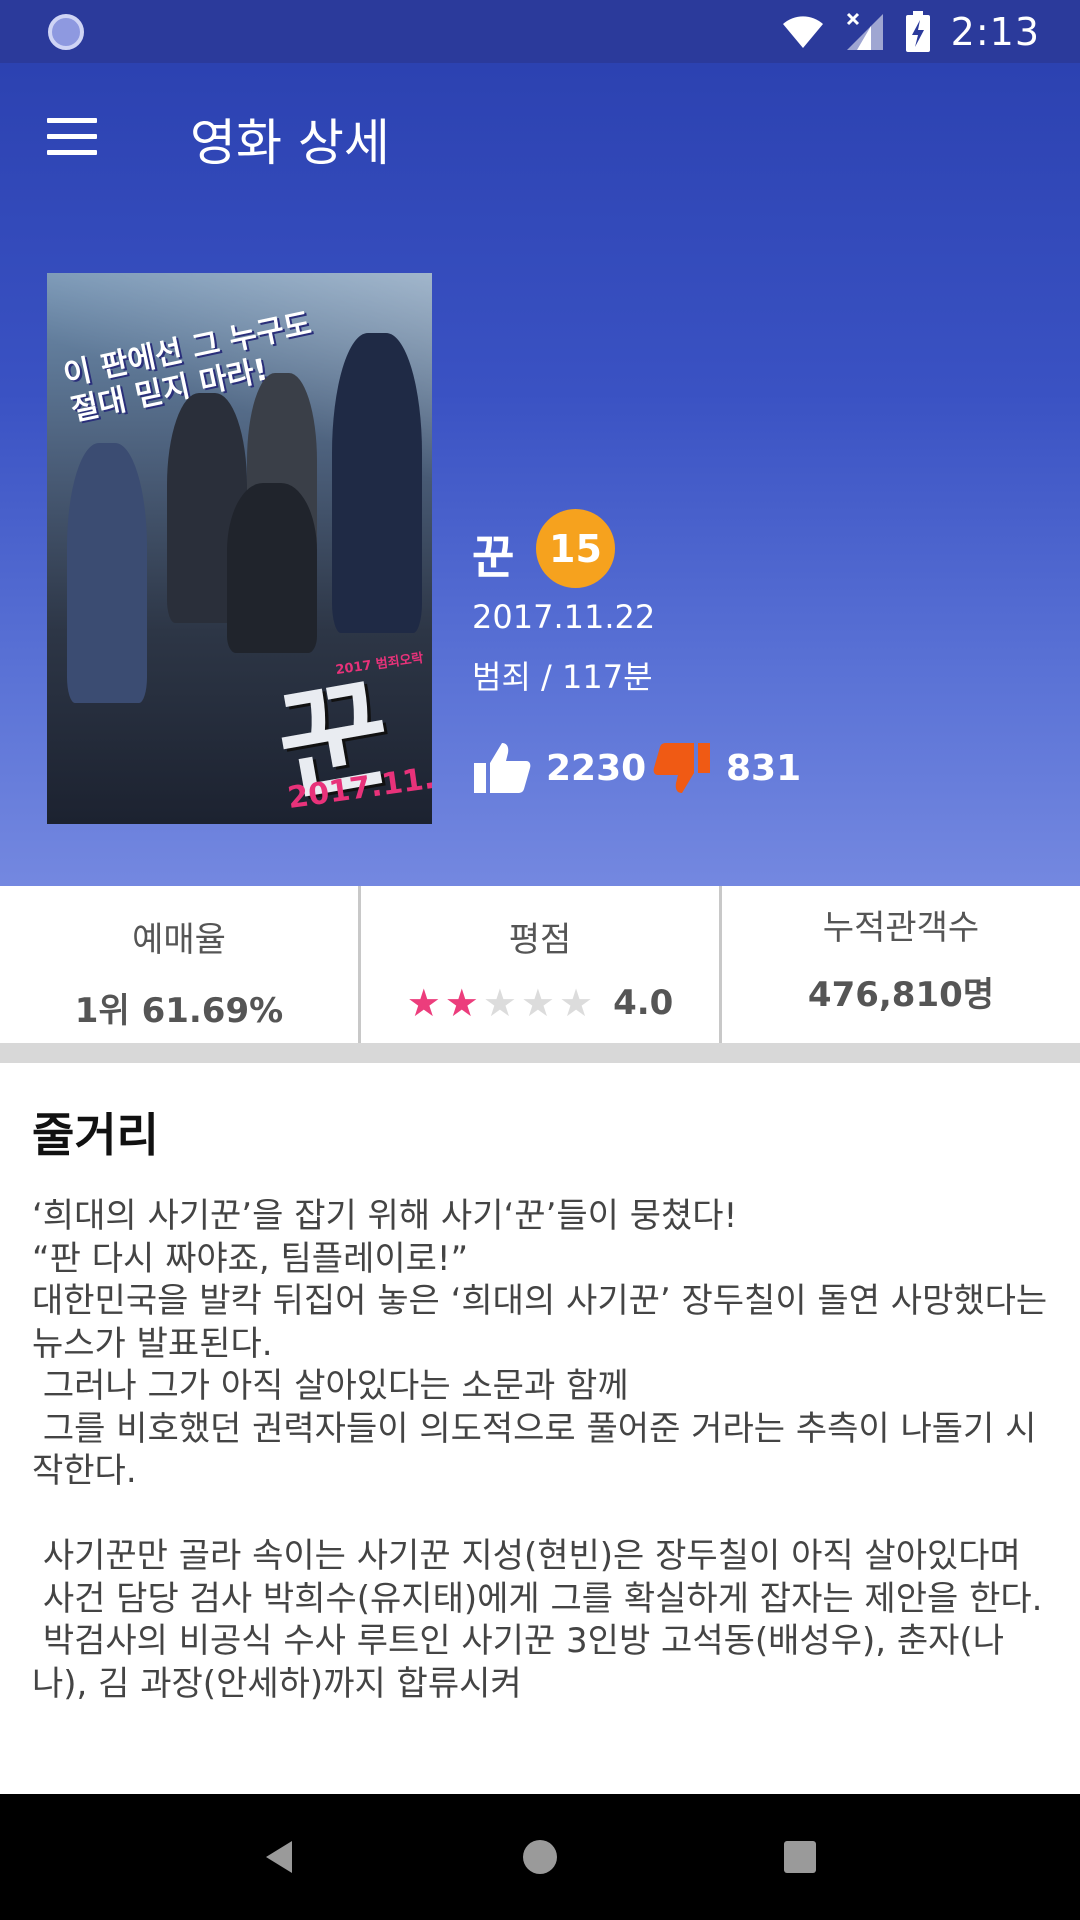 The height and width of the screenshot is (1920, 1080). I want to click on like-button: 2230, so click(559, 768).